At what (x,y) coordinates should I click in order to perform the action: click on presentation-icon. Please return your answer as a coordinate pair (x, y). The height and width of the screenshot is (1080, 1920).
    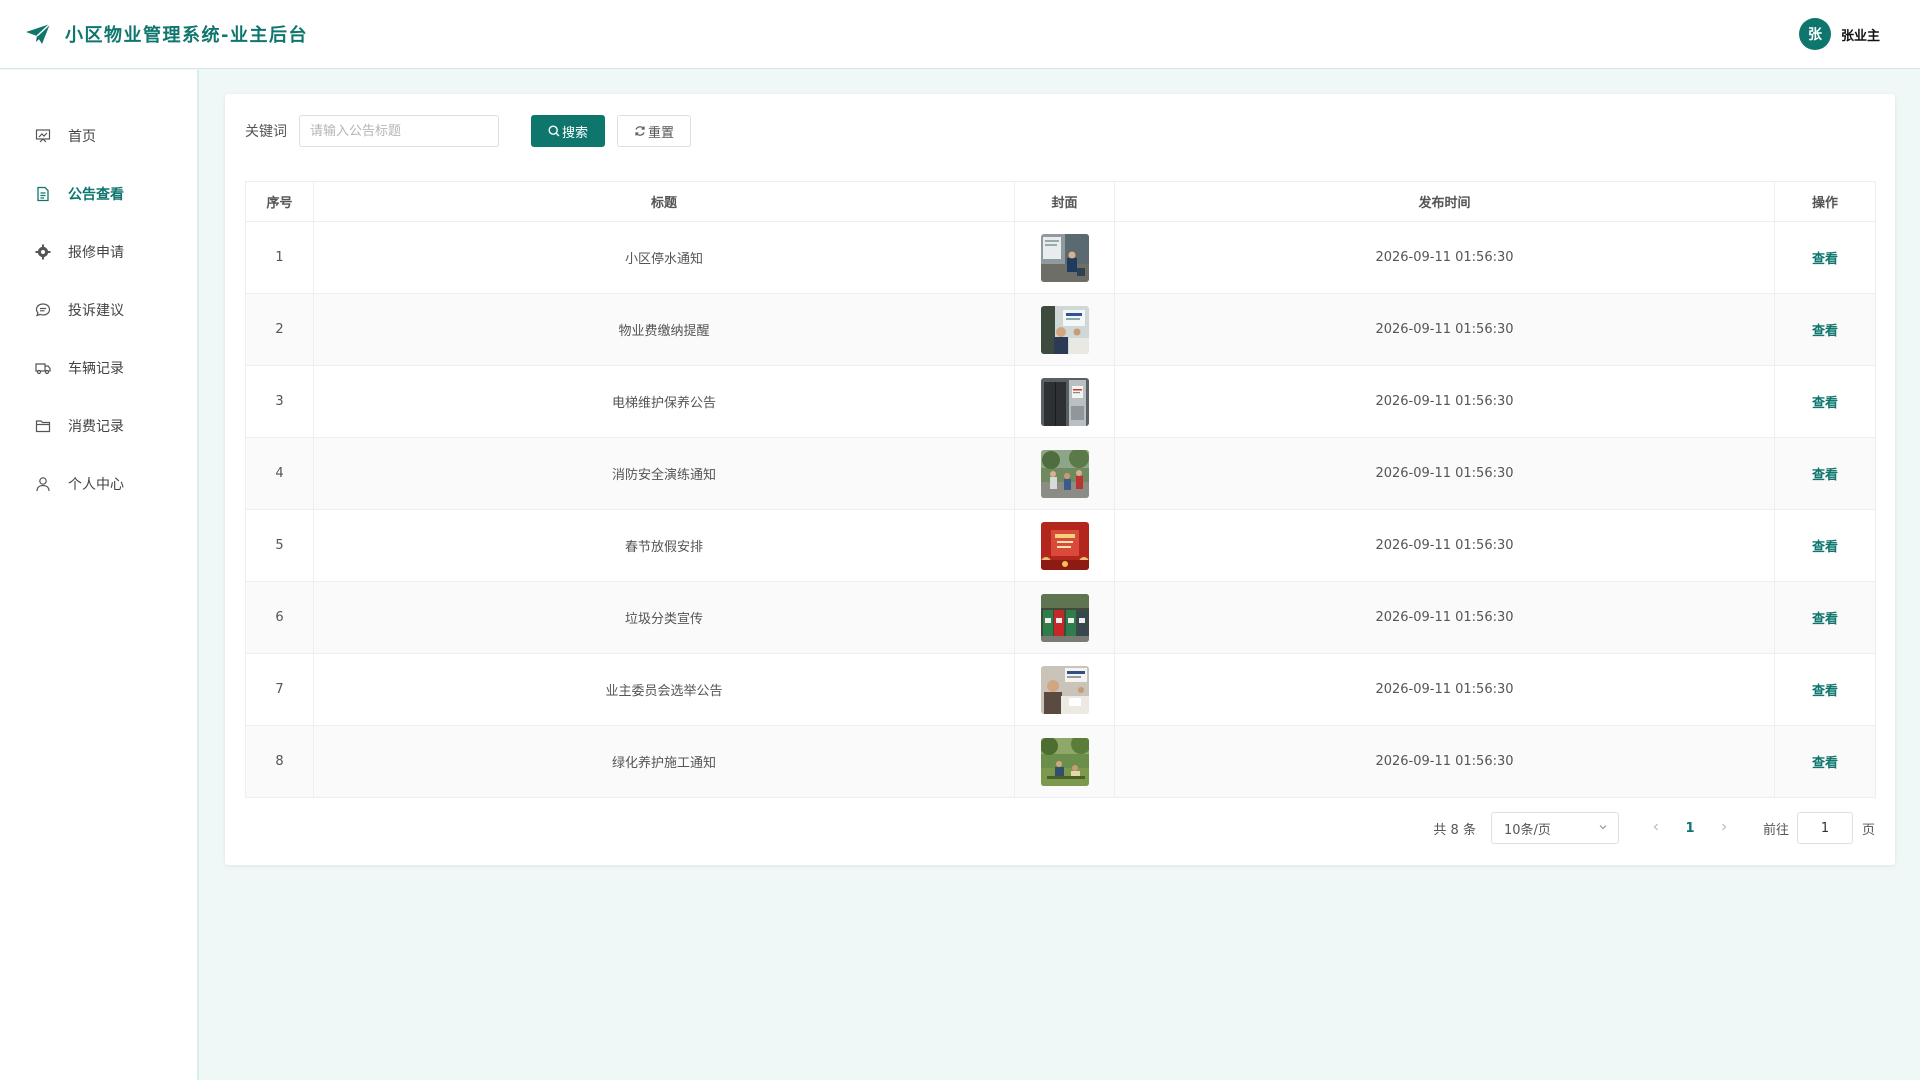
    Looking at the image, I should click on (43, 136).